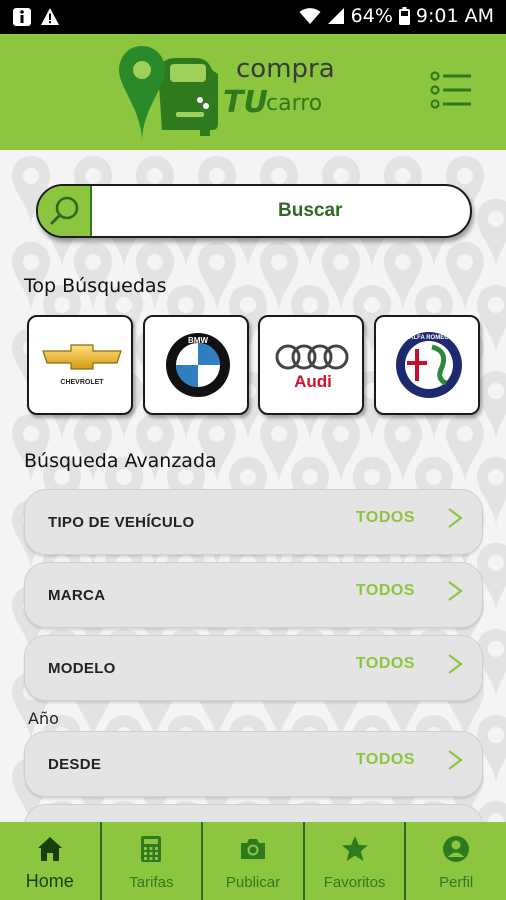 The image size is (506, 900). I want to click on search-button, so click(65, 211).